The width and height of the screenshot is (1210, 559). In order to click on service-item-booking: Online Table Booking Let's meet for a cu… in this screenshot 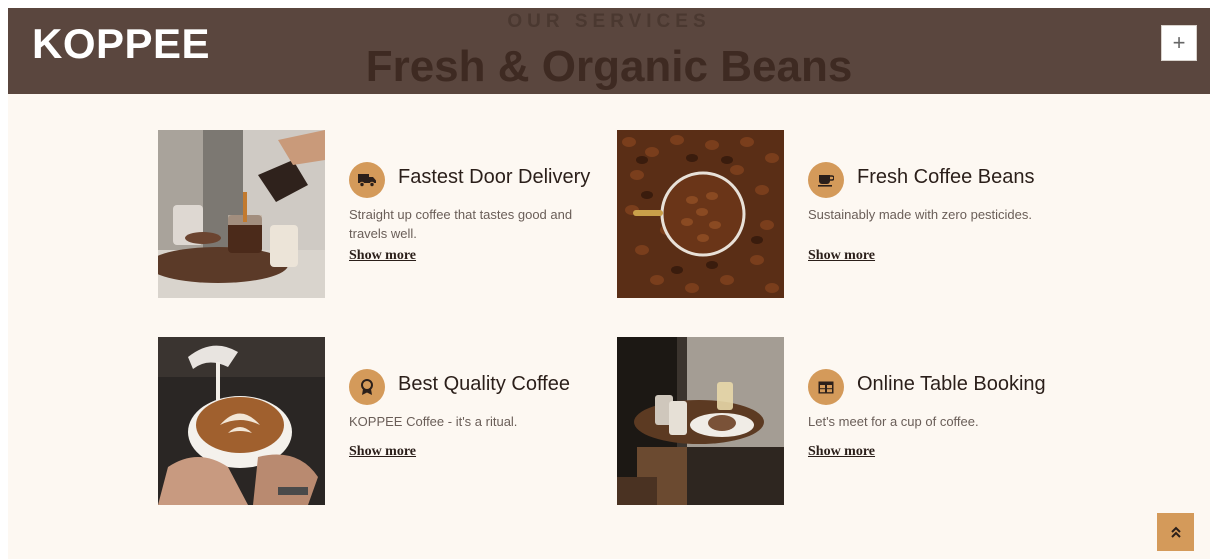, I will do `click(832, 421)`.